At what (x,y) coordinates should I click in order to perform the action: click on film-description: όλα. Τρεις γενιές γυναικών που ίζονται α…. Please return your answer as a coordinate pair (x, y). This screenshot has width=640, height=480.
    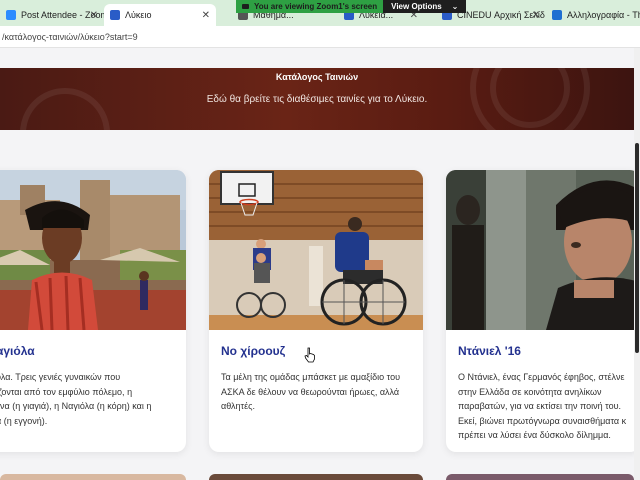
    Looking at the image, I should click on (93, 399).